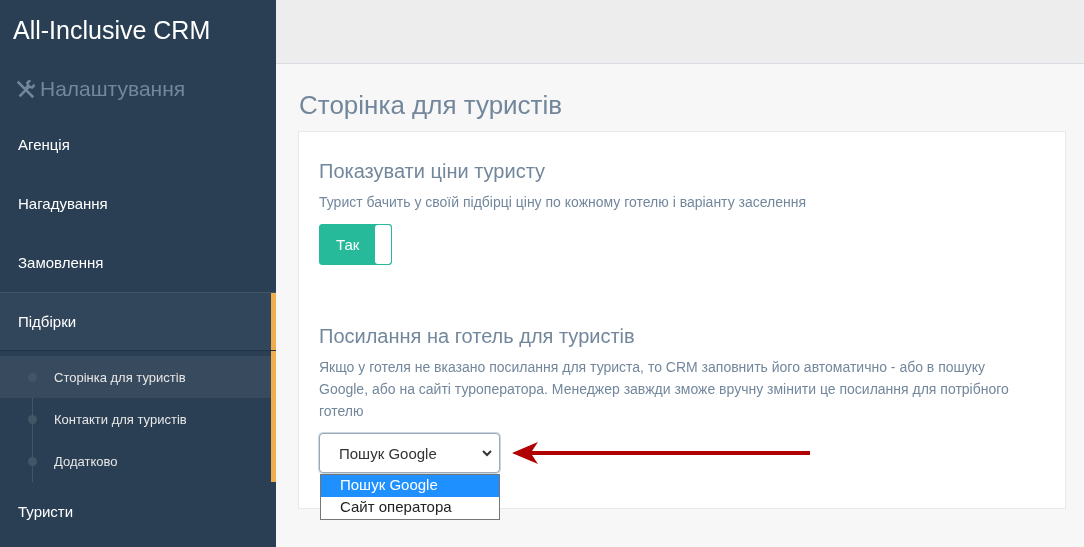 The width and height of the screenshot is (1084, 547). What do you see at coordinates (138, 144) in the screenshot?
I see `sidebar-item: Агенція` at bounding box center [138, 144].